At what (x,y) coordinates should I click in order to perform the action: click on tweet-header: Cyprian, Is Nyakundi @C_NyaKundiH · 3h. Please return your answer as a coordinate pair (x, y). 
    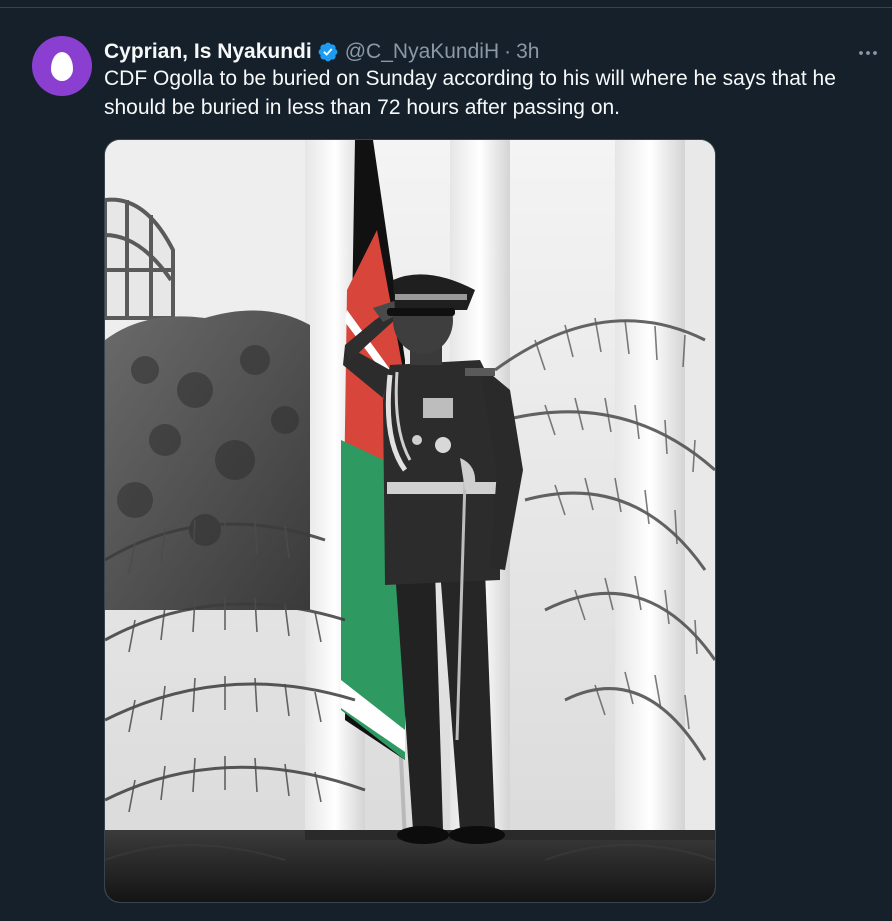
    Looking at the image, I should click on (321, 52).